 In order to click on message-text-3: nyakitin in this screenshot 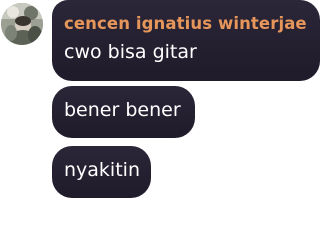, I will do `click(102, 170)`.